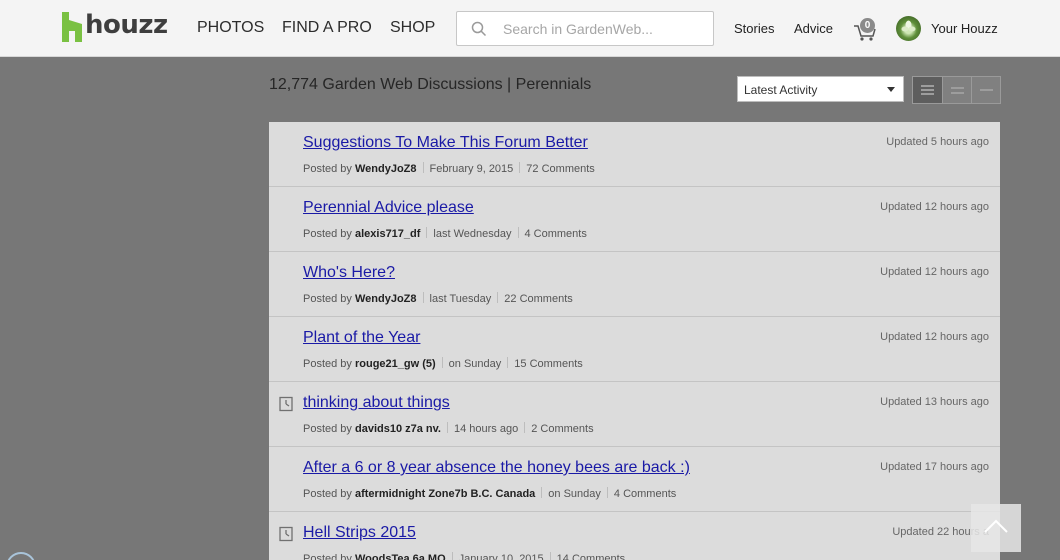 The height and width of the screenshot is (560, 1060). What do you see at coordinates (460, 299) in the screenshot?
I see `post-date: last Tuesday` at bounding box center [460, 299].